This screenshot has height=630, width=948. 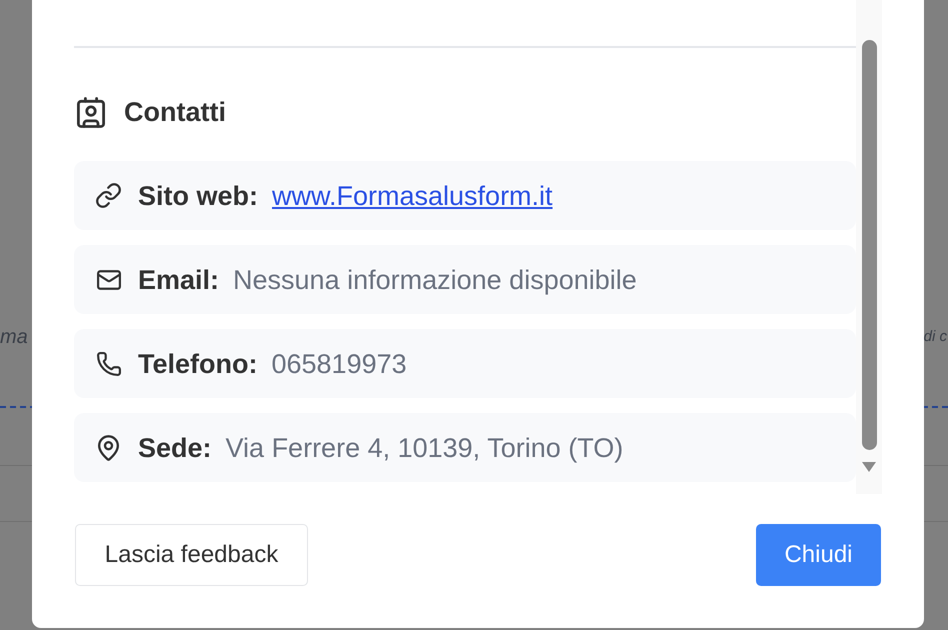 What do you see at coordinates (818, 555) in the screenshot?
I see `close-button: Chiudi` at bounding box center [818, 555].